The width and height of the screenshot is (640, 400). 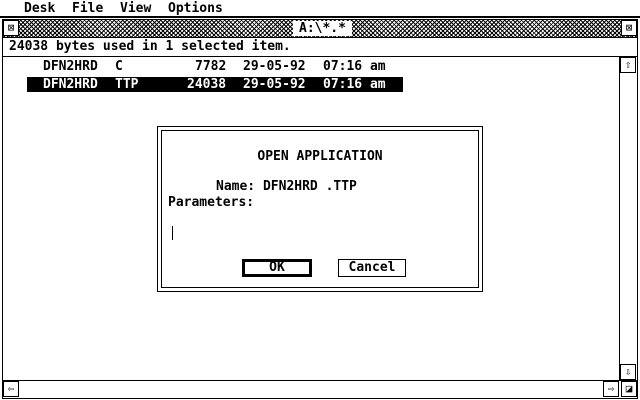 I want to click on scroll-down-icon: ⇩, so click(x=628, y=372).